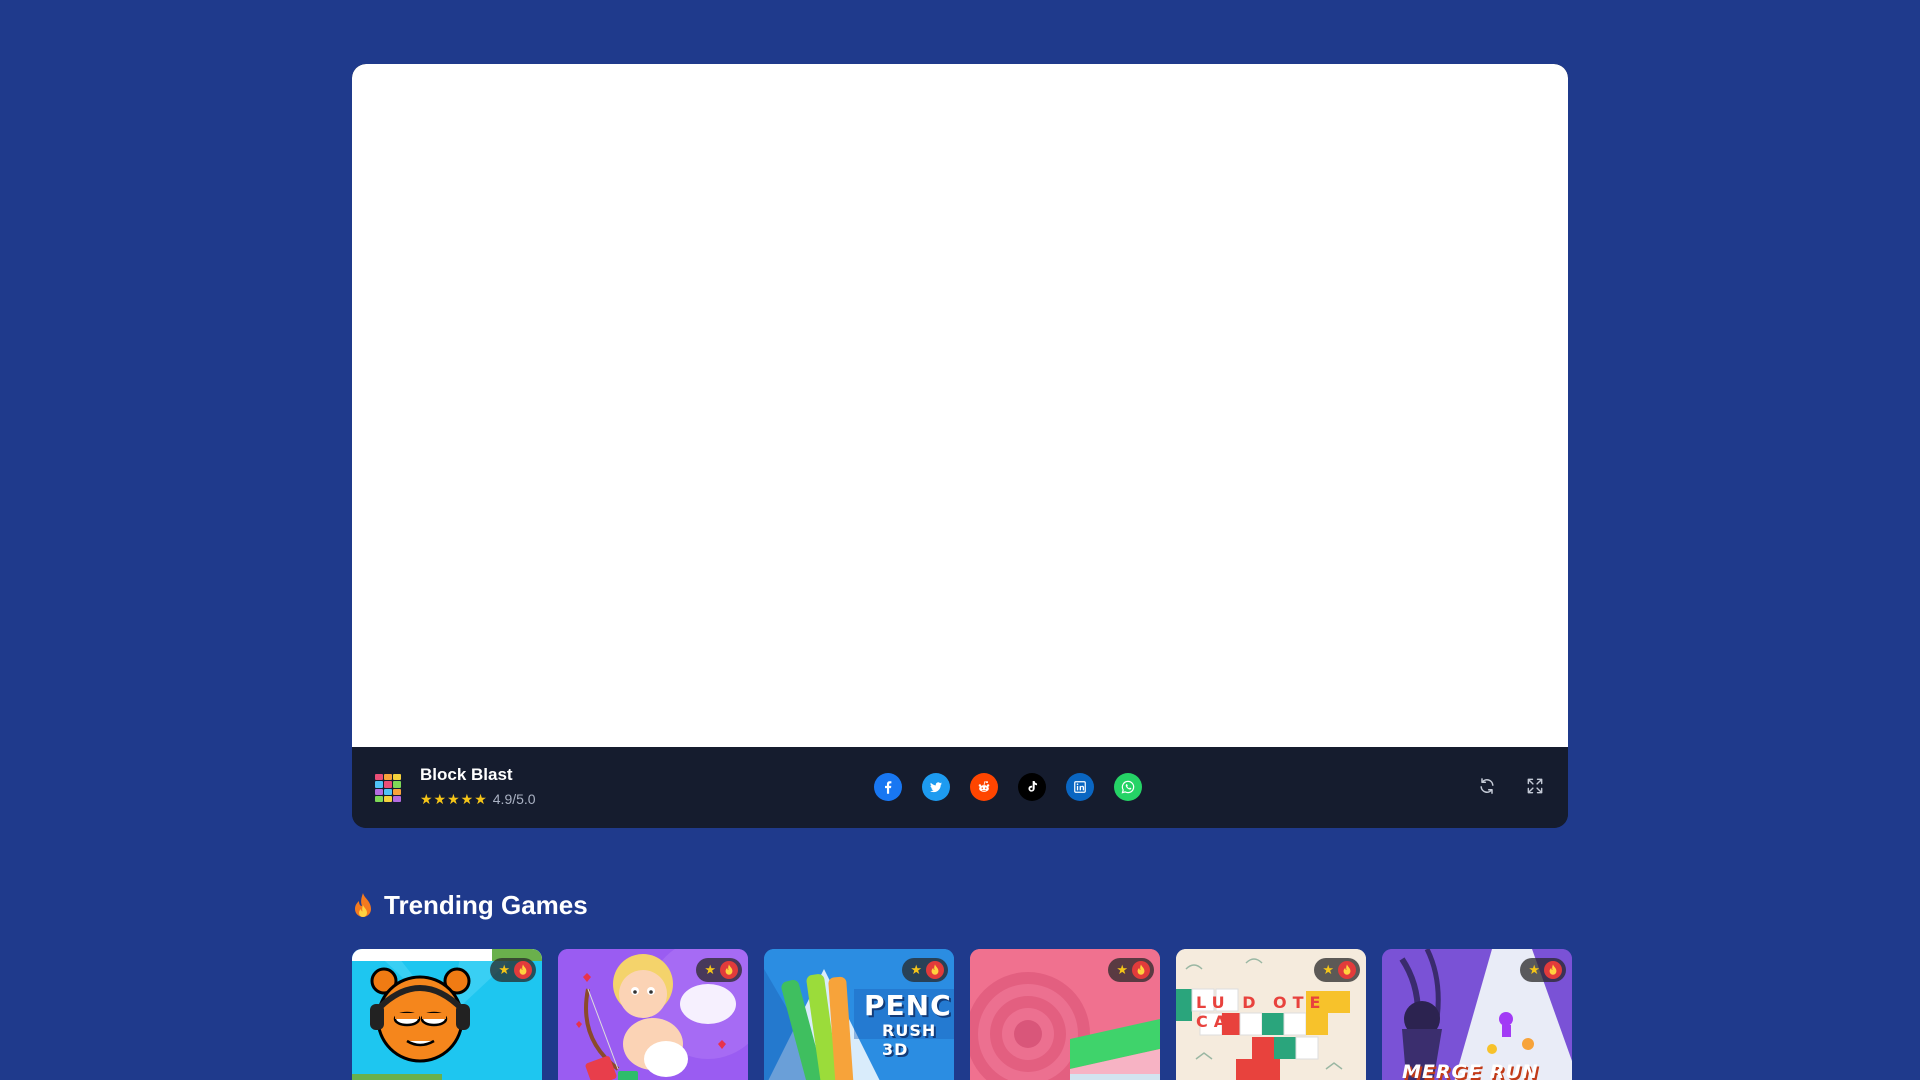  I want to click on reddit-icon, so click(984, 786).